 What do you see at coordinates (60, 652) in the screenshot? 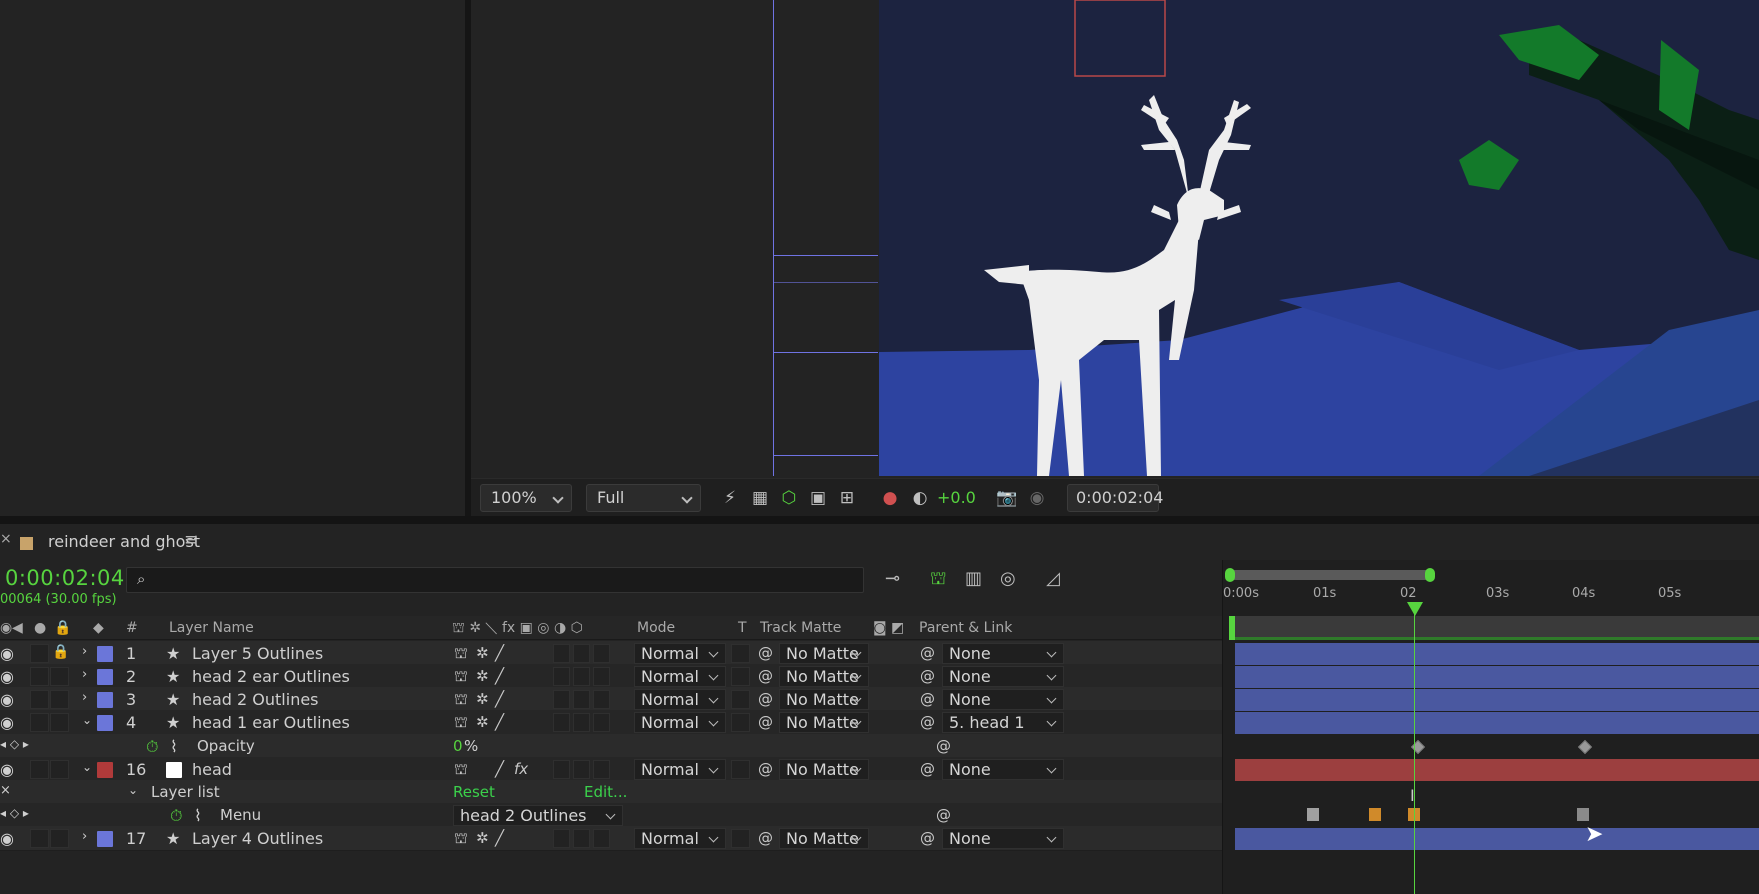
I see `lock-icon: 🔒` at bounding box center [60, 652].